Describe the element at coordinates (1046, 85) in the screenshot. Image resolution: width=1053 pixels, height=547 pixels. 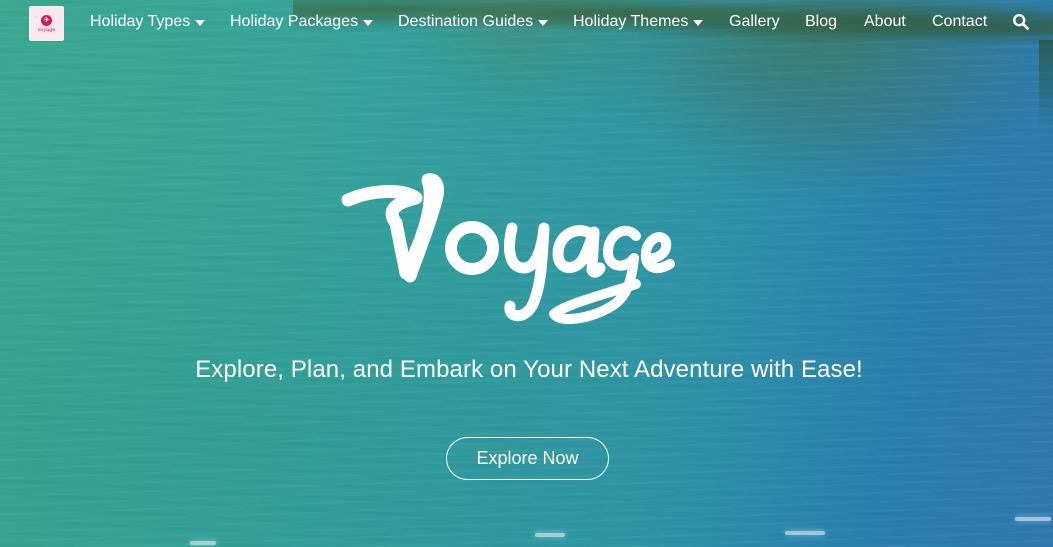
I see `hero-background-right-shore` at that location.